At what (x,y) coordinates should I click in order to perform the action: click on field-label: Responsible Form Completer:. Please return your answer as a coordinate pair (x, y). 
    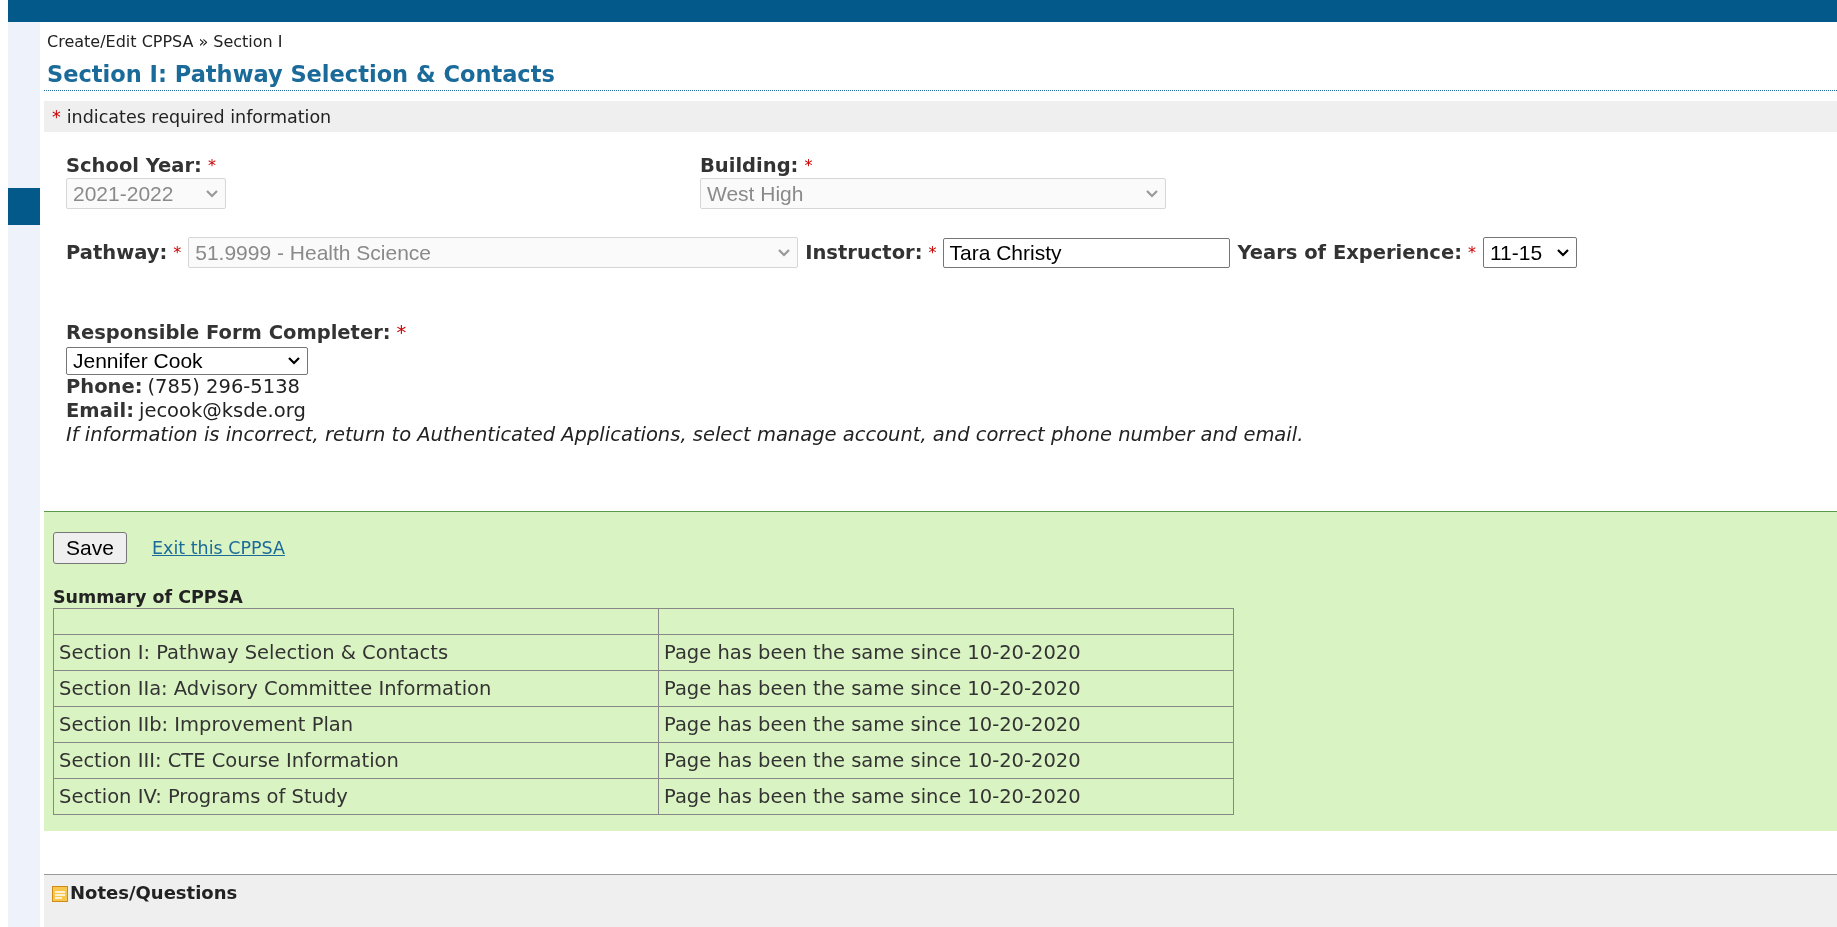
    Looking at the image, I should click on (228, 333).